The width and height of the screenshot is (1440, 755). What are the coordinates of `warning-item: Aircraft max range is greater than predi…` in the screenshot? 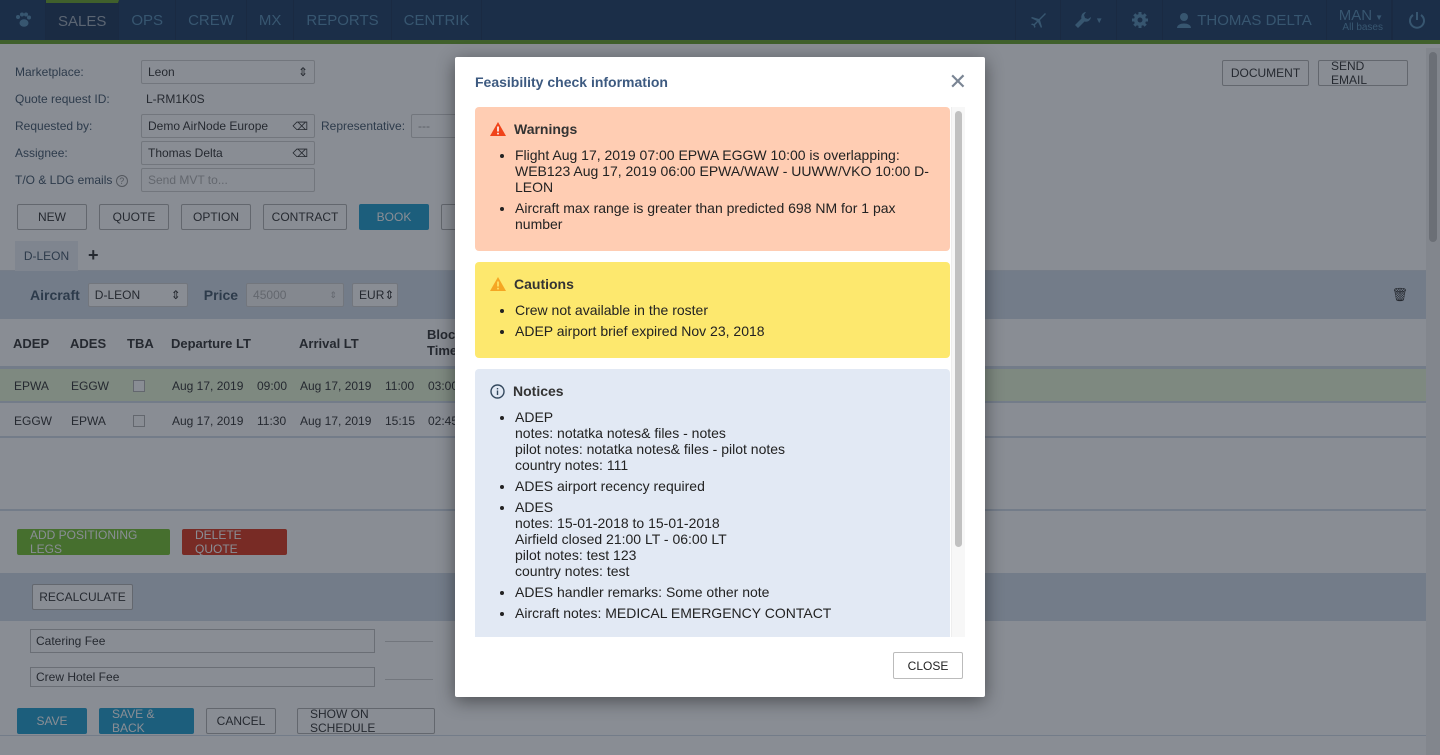 It's located at (725, 216).